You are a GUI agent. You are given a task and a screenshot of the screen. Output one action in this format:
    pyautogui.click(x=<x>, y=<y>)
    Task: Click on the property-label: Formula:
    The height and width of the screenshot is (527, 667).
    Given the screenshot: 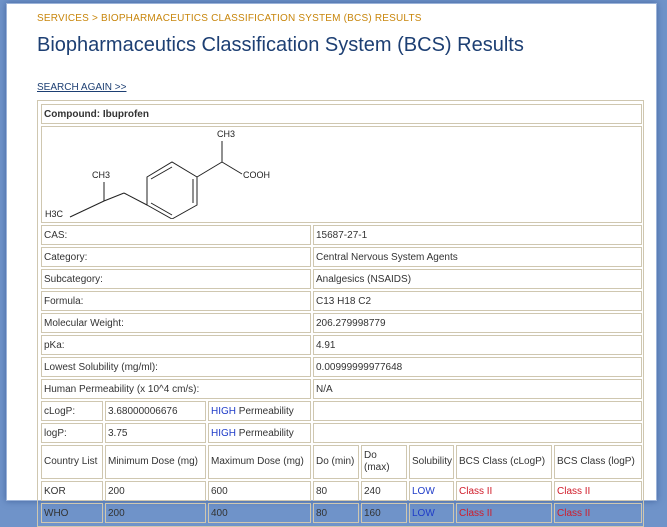 What is the action you would take?
    pyautogui.click(x=176, y=301)
    